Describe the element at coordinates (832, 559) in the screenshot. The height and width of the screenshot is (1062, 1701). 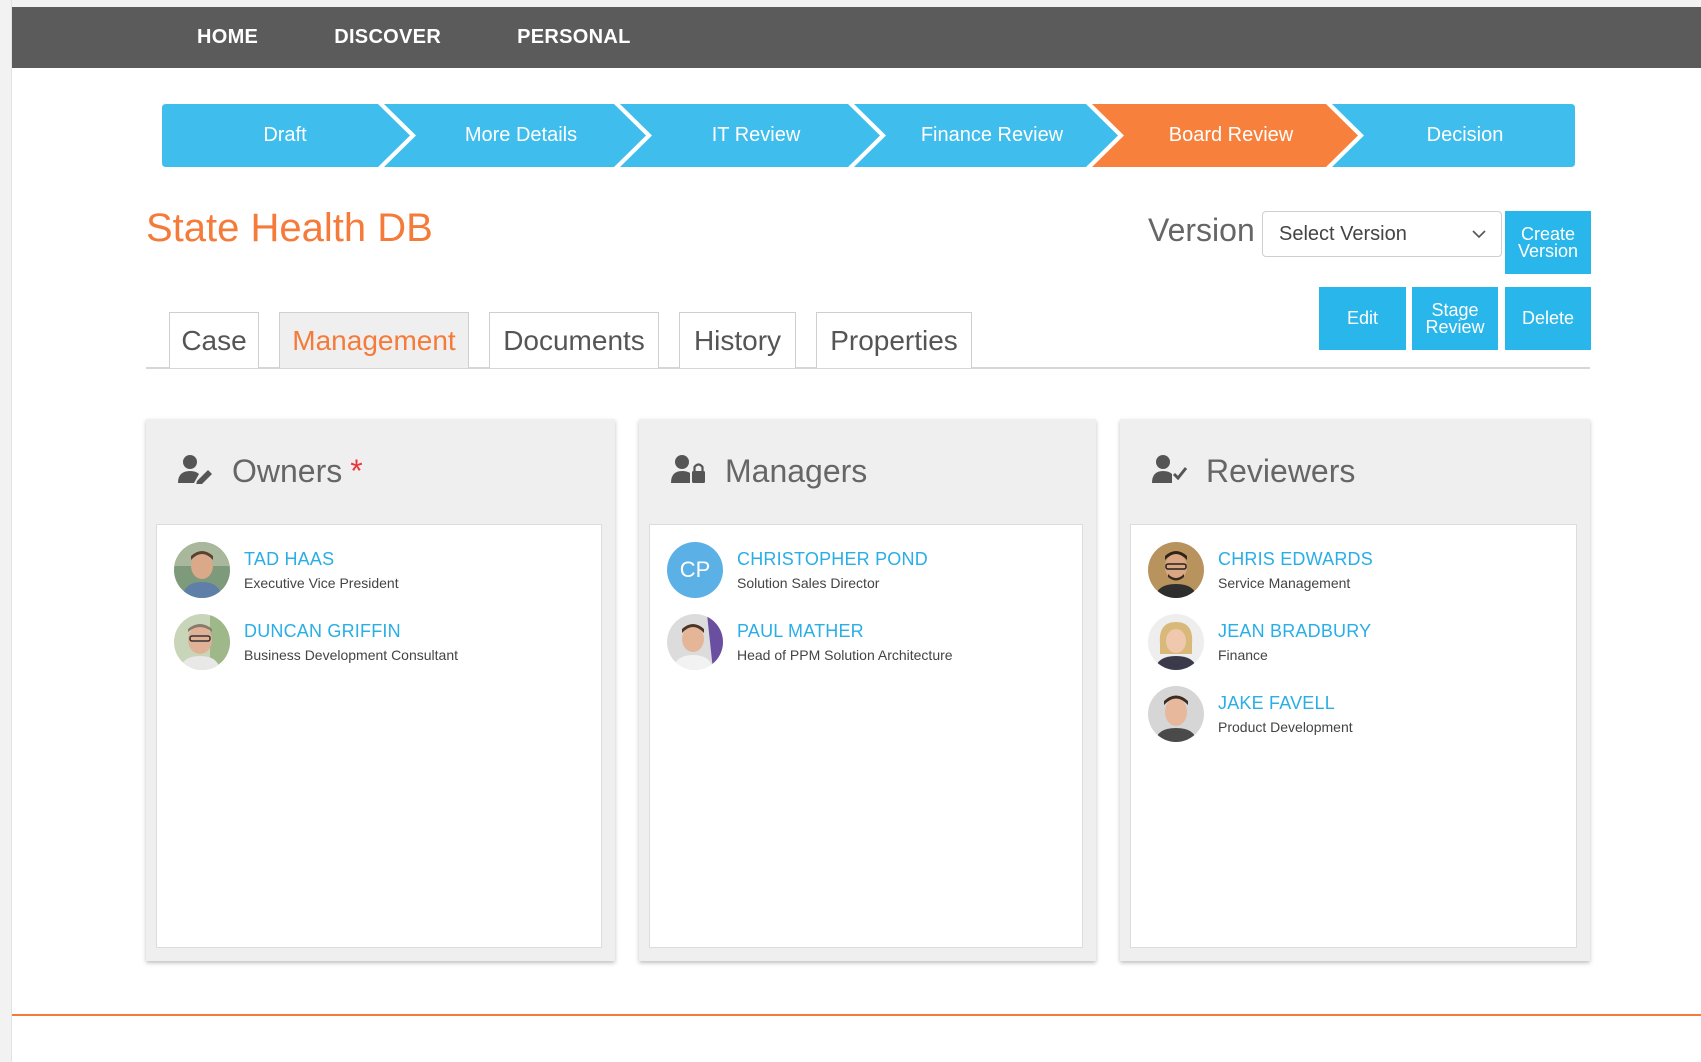
I see `person-name: CHRISTOPHER POND` at that location.